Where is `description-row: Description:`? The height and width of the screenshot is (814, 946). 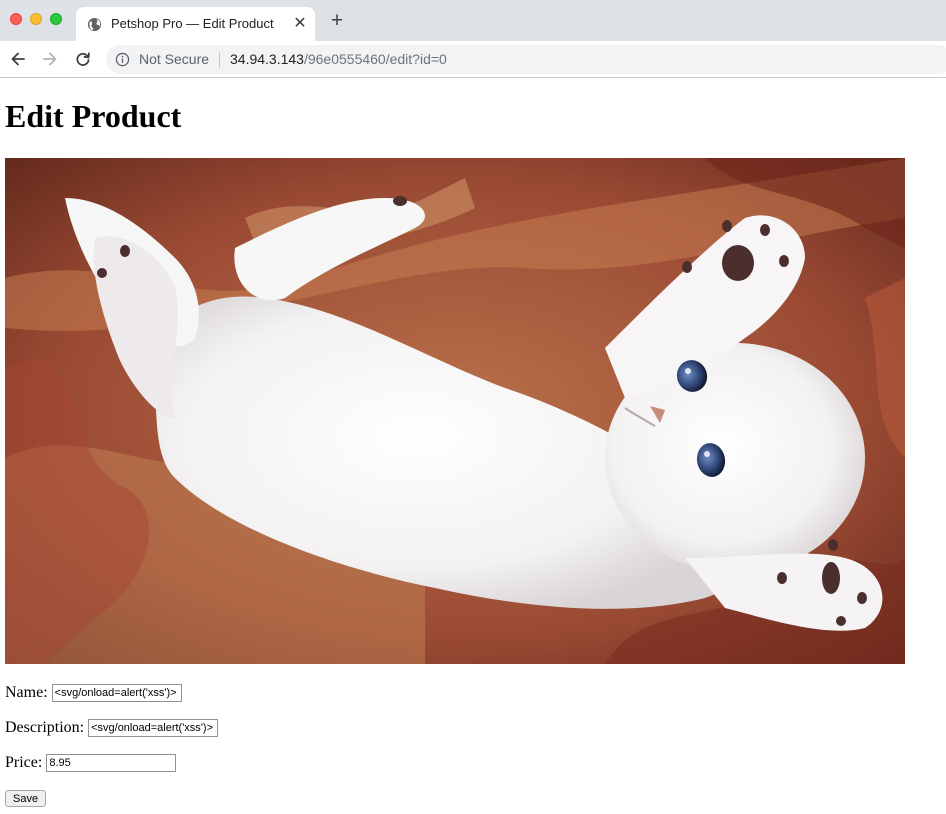
description-row: Description: is located at coordinates (112, 728).